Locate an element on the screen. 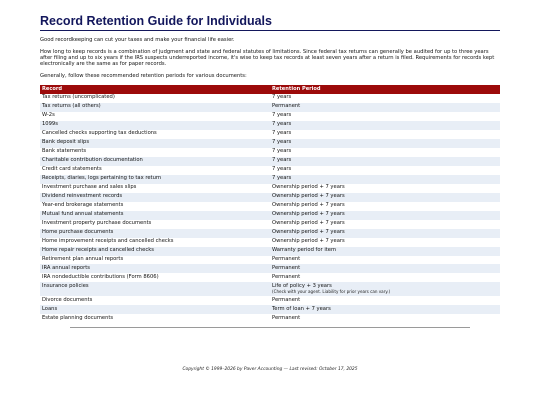 The height and width of the screenshot is (405, 540). record-cell: Divorce documents is located at coordinates (67, 299).